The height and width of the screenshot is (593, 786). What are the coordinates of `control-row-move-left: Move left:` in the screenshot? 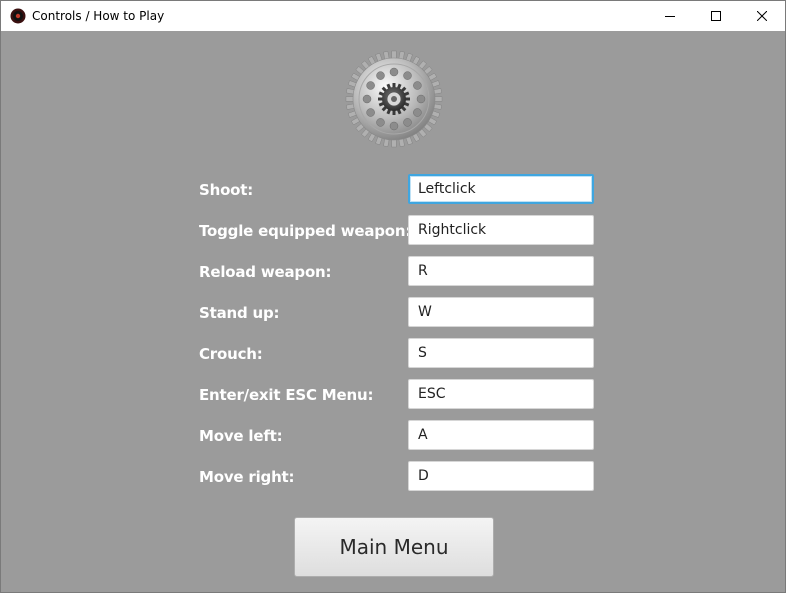 It's located at (393, 435).